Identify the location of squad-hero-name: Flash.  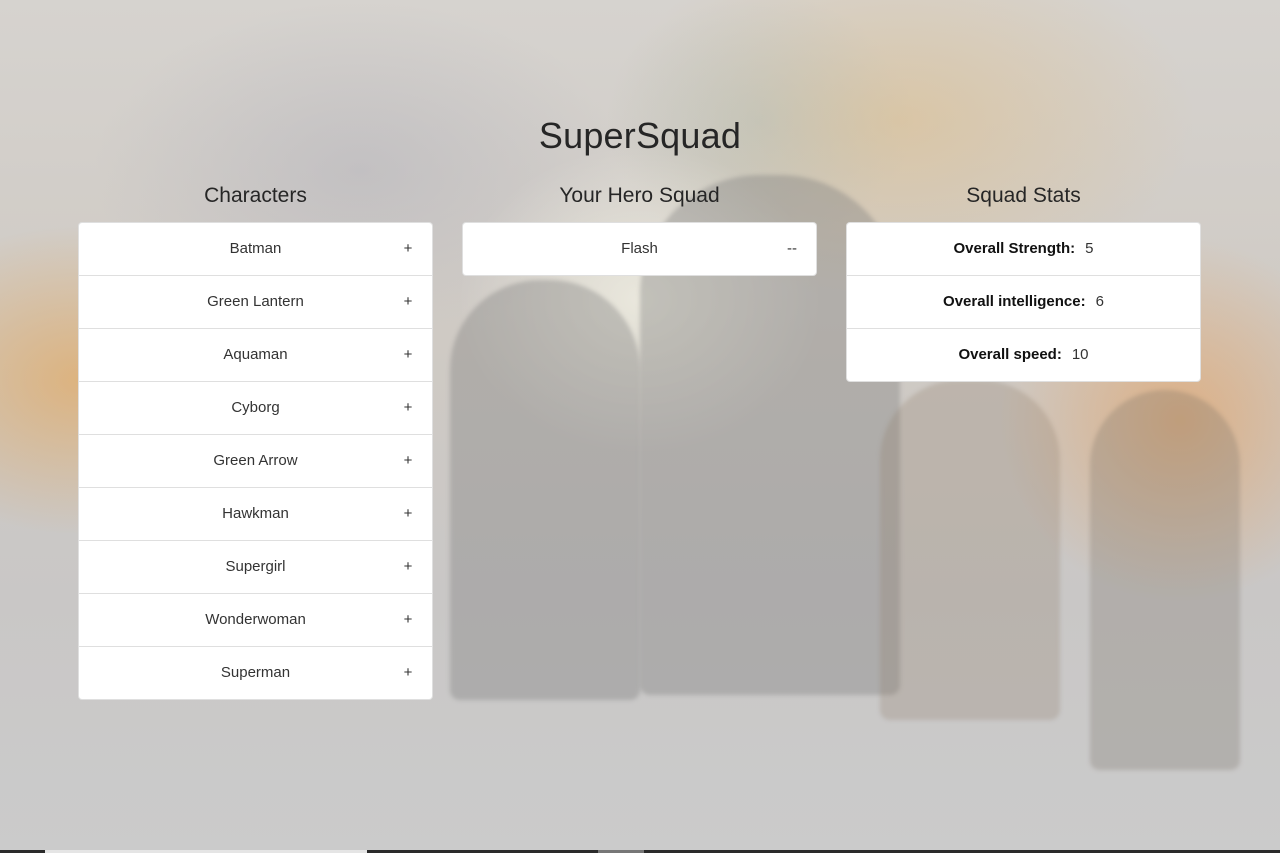
(639, 248).